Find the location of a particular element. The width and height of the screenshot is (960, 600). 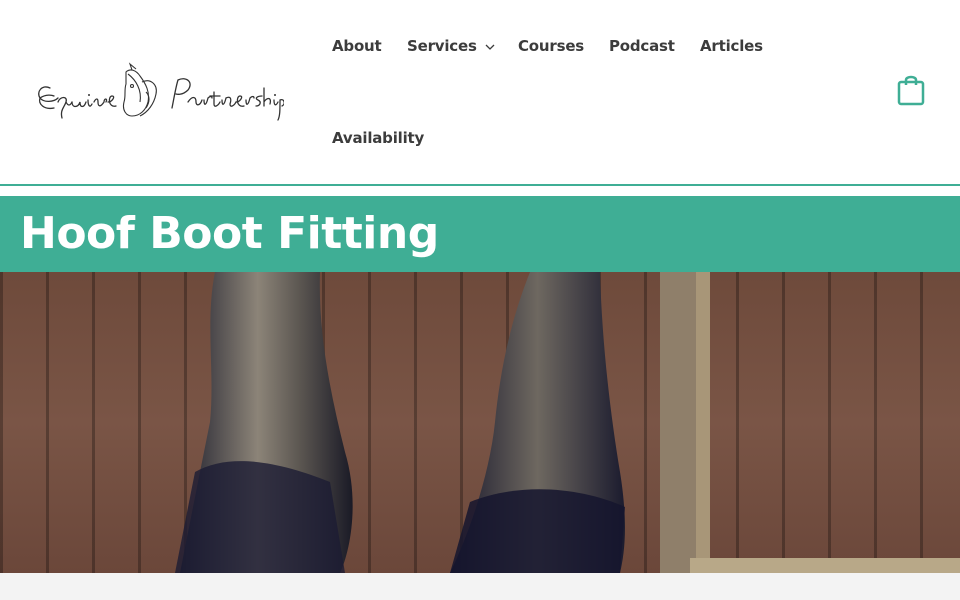

shopping-bag-icon is located at coordinates (911, 90).